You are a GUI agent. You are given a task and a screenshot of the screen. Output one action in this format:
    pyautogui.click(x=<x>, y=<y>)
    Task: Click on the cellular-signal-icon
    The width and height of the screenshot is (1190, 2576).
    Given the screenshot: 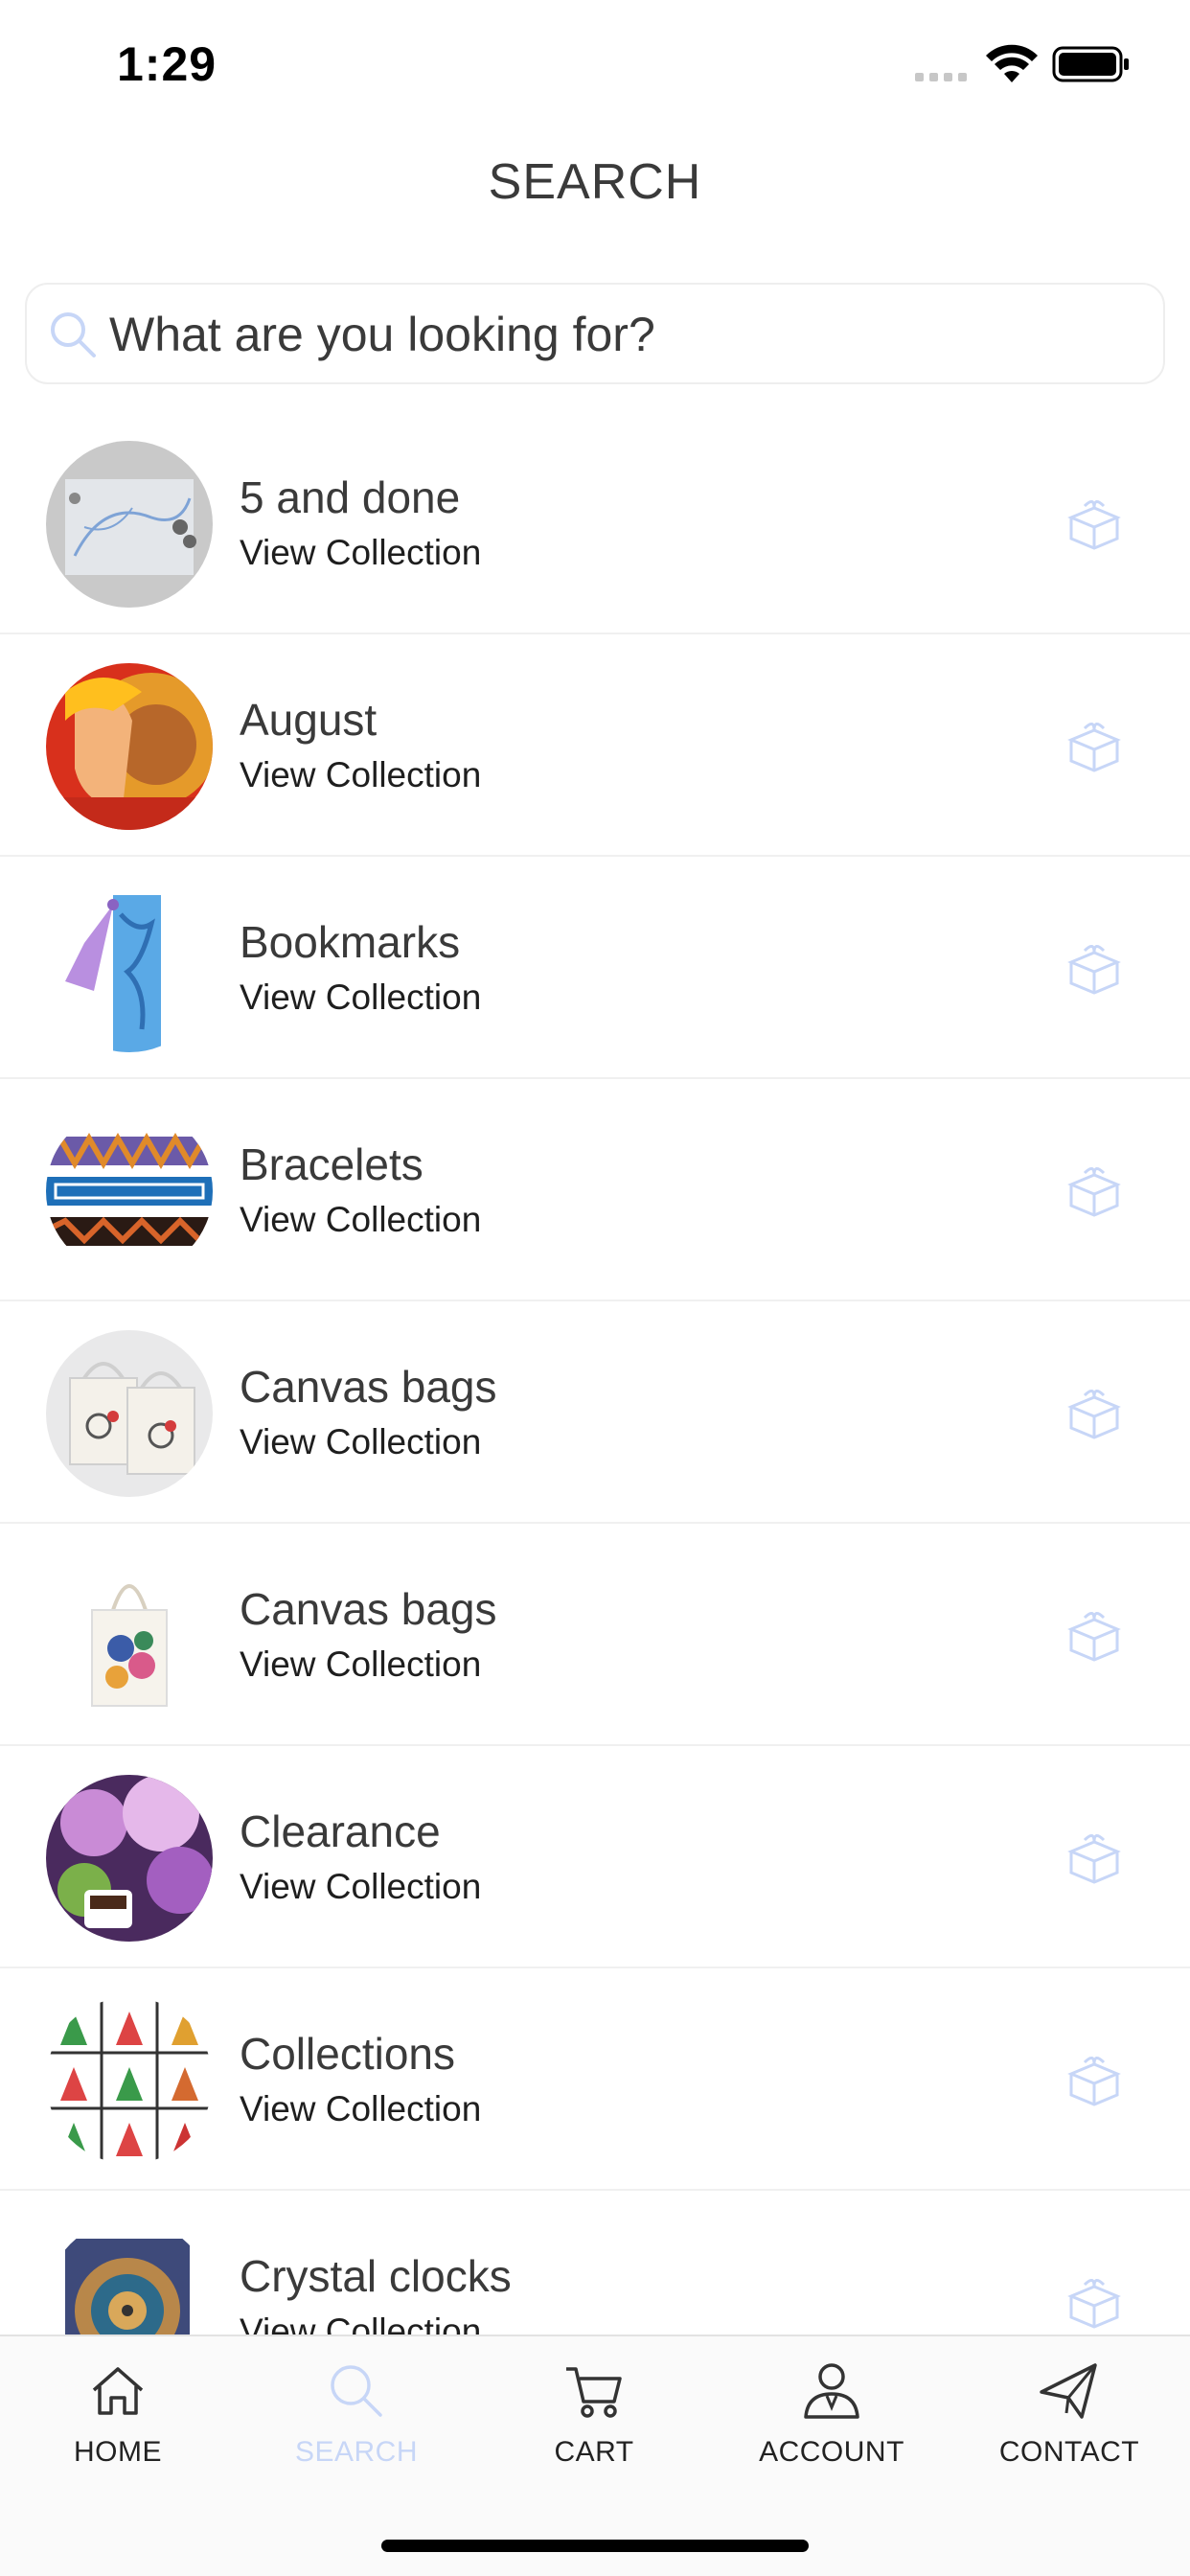 What is the action you would take?
    pyautogui.click(x=941, y=77)
    